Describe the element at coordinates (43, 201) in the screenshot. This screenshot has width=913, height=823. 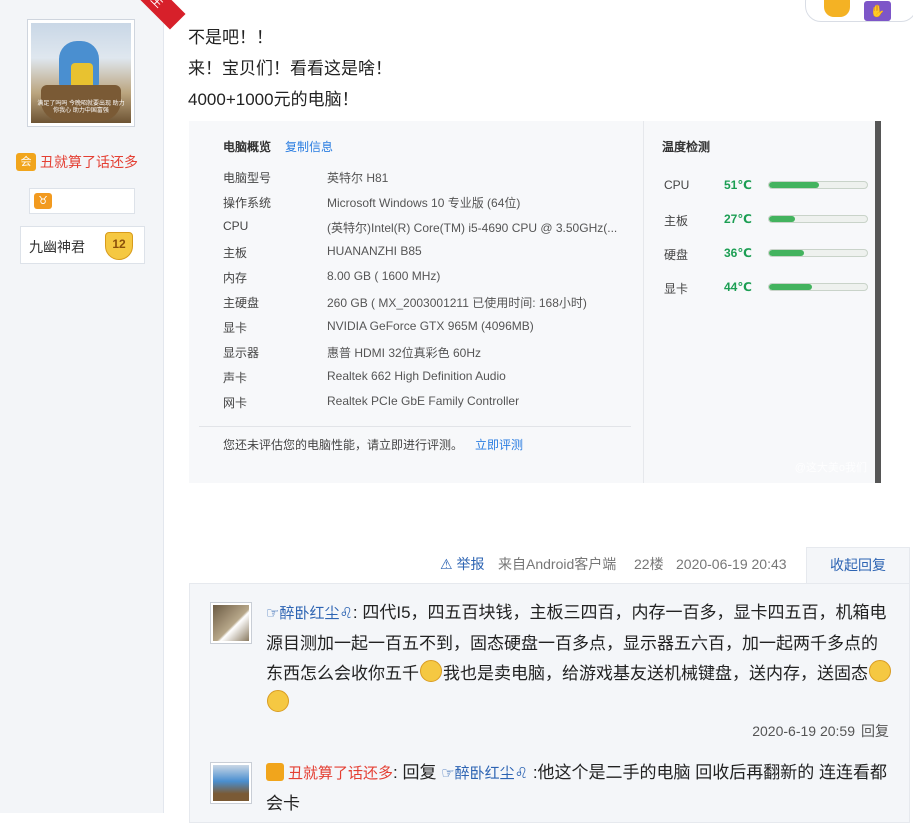
I see `taurus-icon: ♉` at that location.